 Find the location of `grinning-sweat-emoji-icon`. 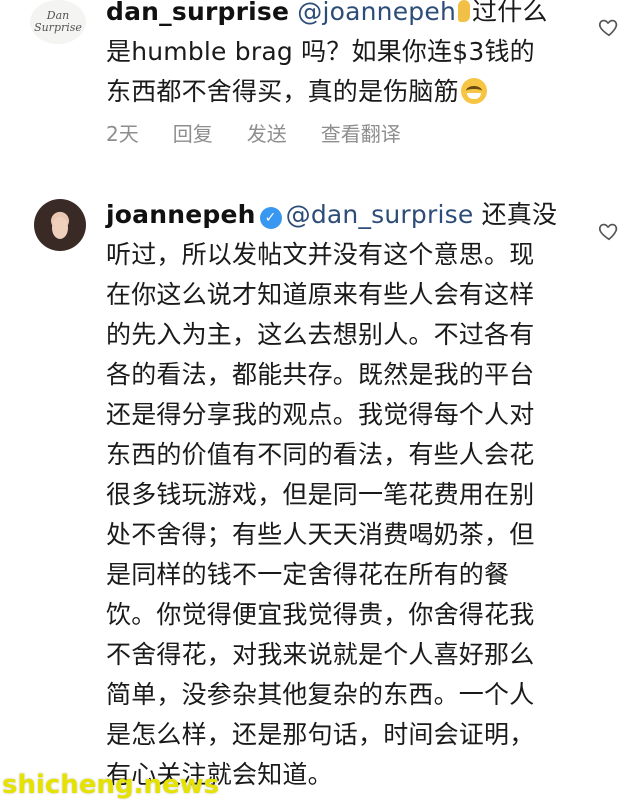

grinning-sweat-emoji-icon is located at coordinates (473, 91).